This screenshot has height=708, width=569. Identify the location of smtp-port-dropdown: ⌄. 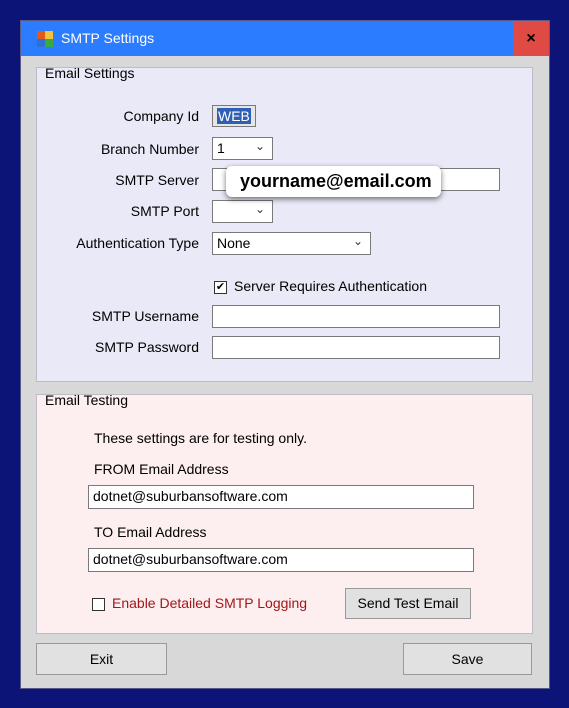
(242, 211).